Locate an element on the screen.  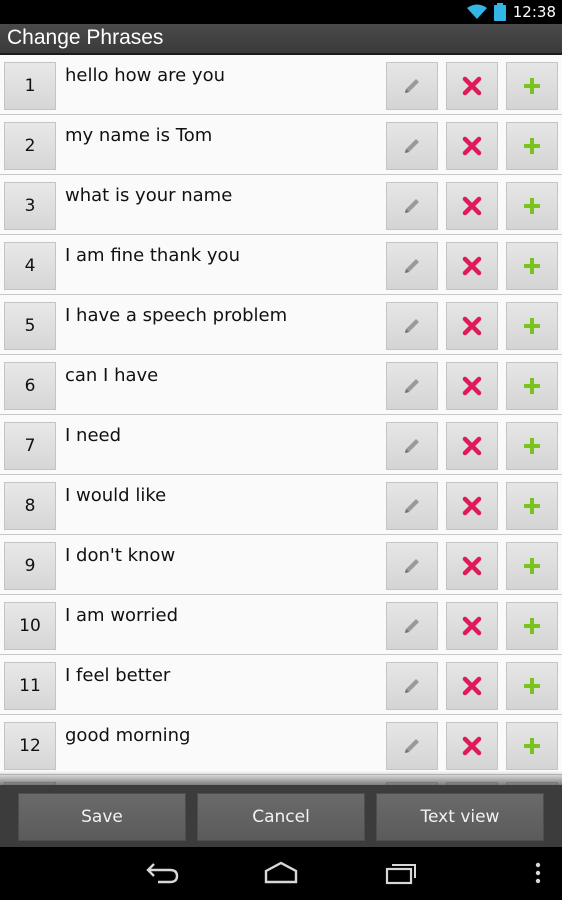
overflow-menu-icon is located at coordinates (538, 873).